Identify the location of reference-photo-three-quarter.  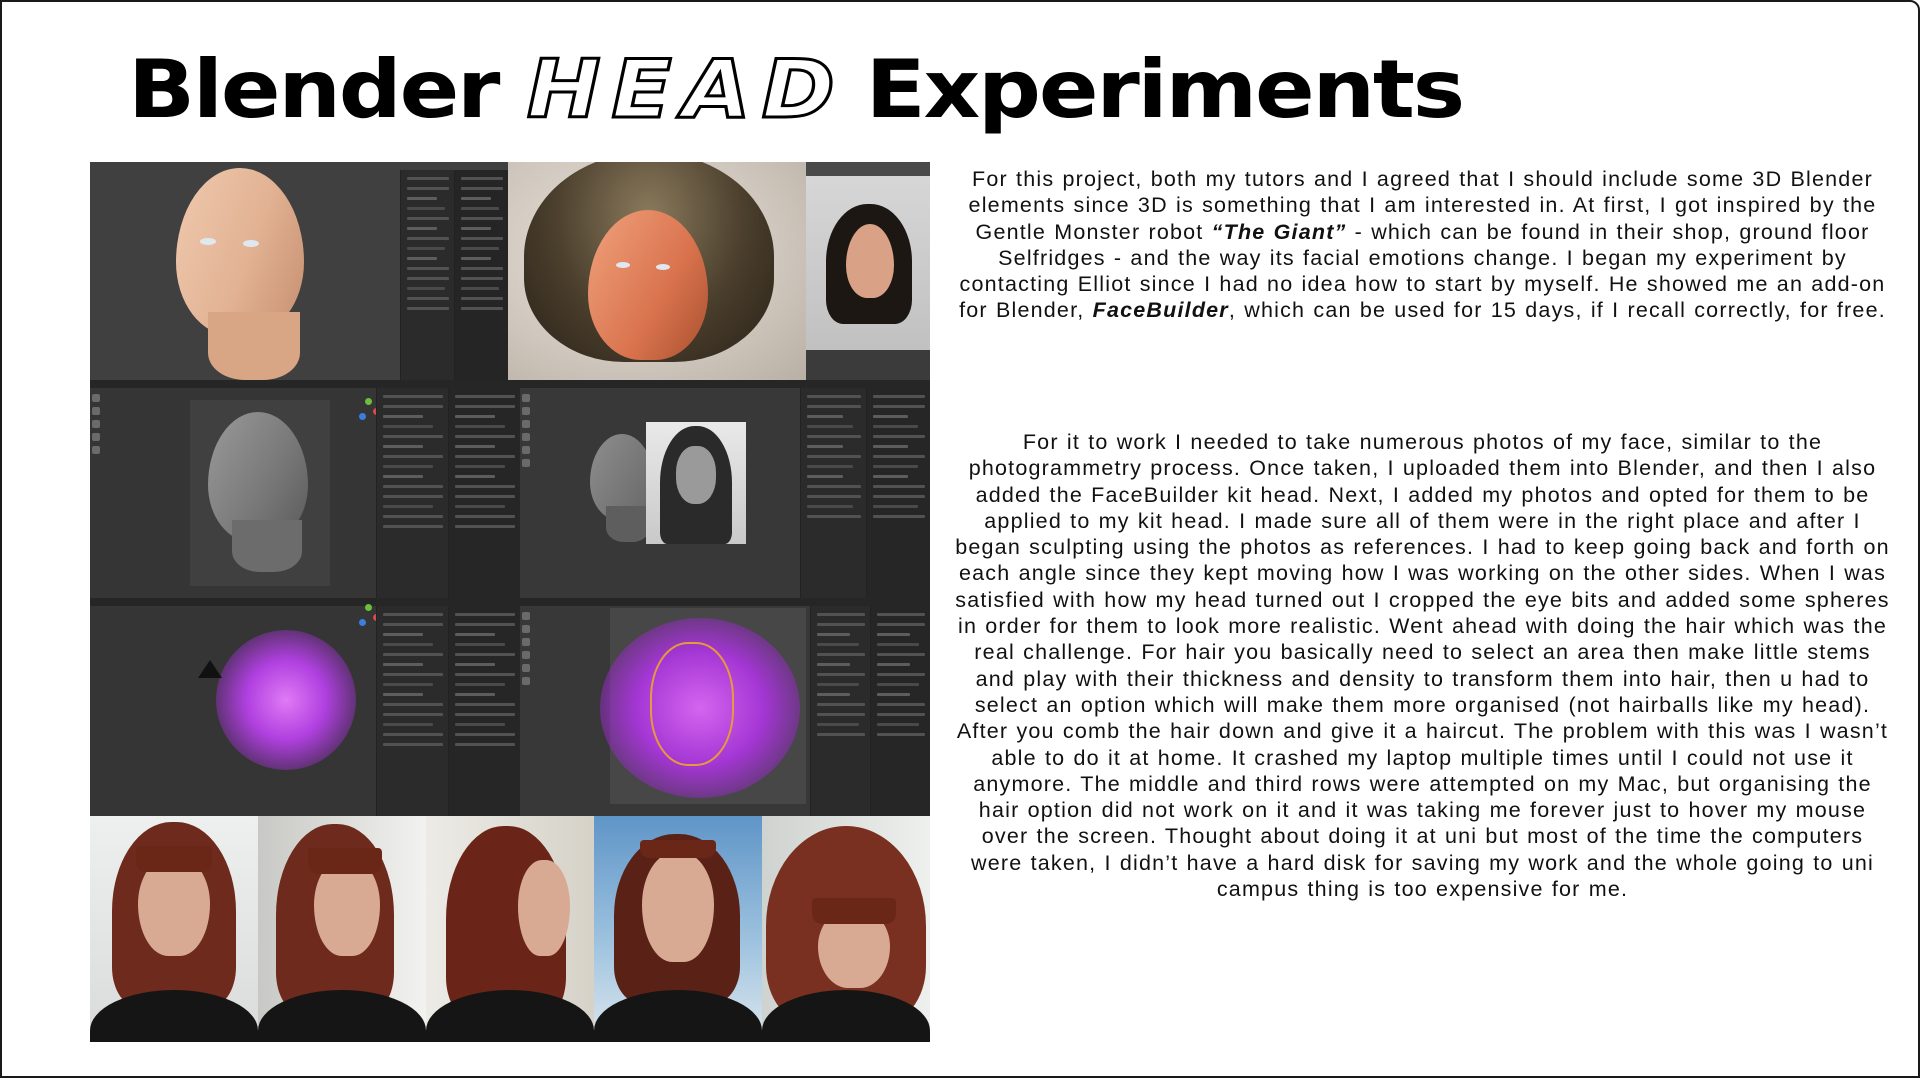
(342, 929).